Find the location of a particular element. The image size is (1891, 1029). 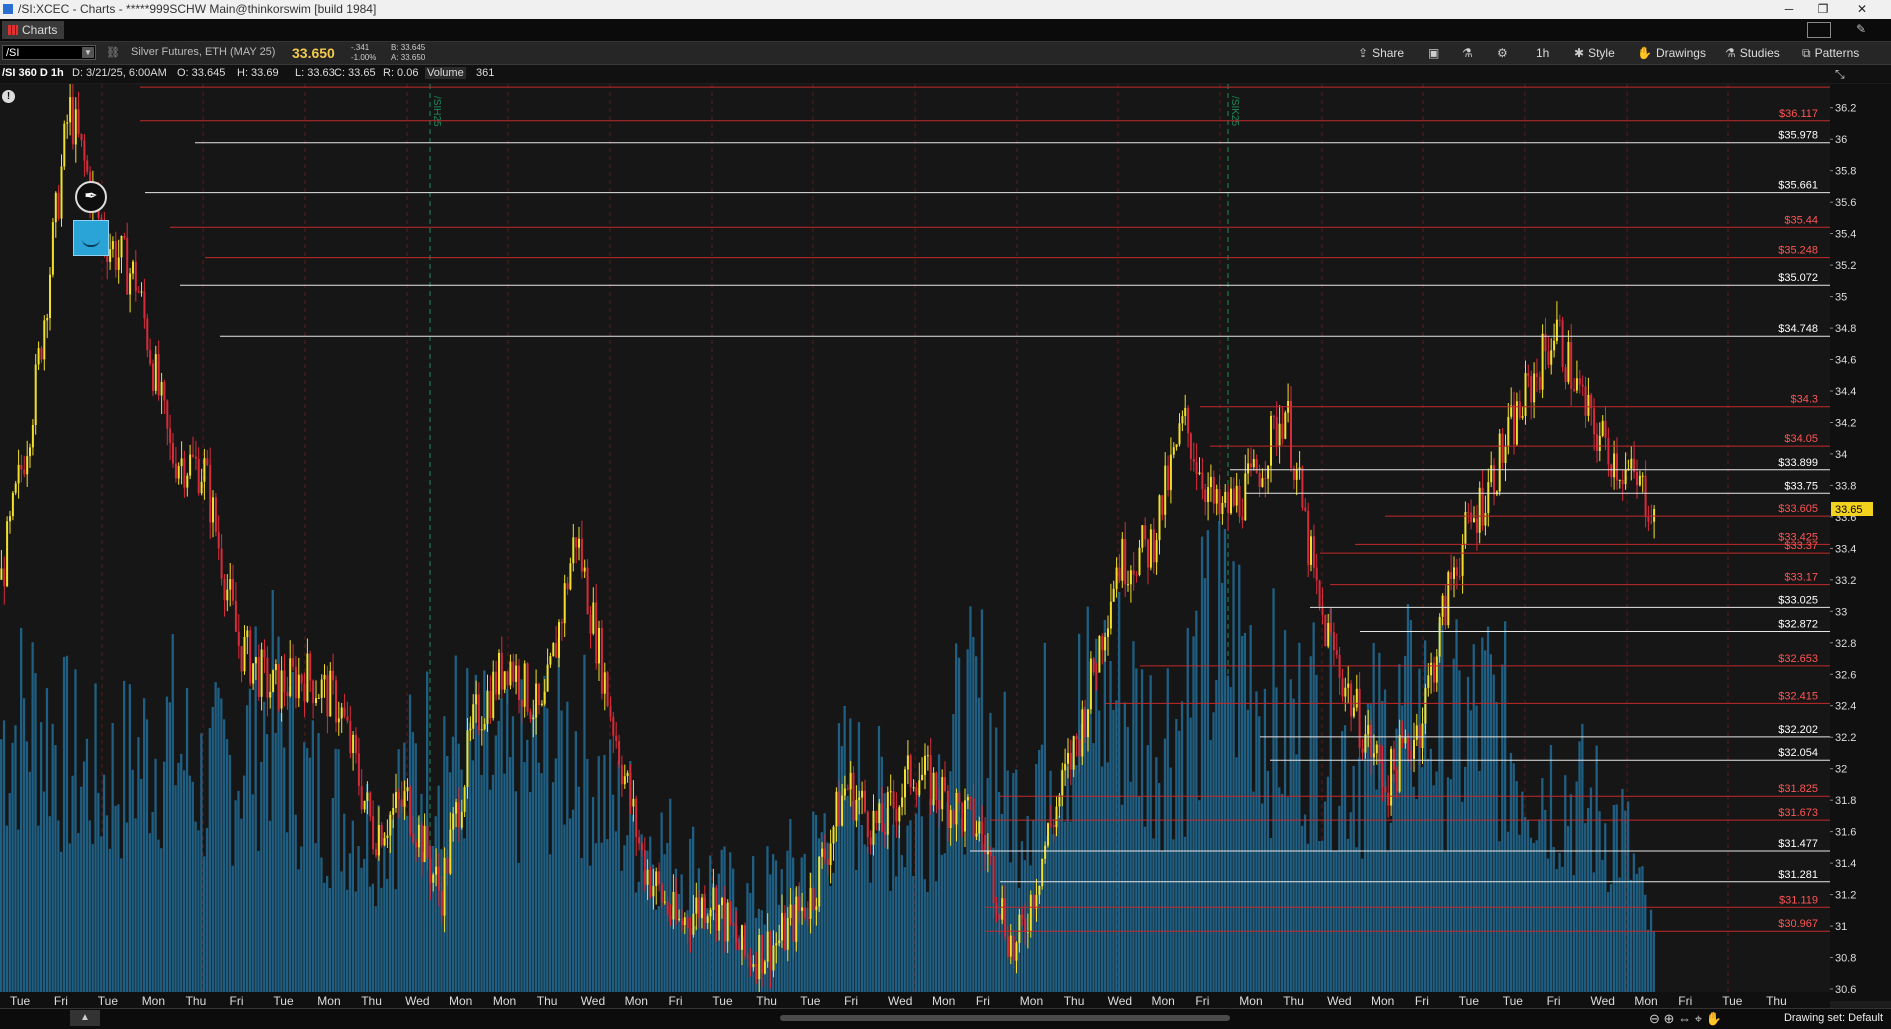

snapshot-button: ▣ is located at coordinates (1435, 53).